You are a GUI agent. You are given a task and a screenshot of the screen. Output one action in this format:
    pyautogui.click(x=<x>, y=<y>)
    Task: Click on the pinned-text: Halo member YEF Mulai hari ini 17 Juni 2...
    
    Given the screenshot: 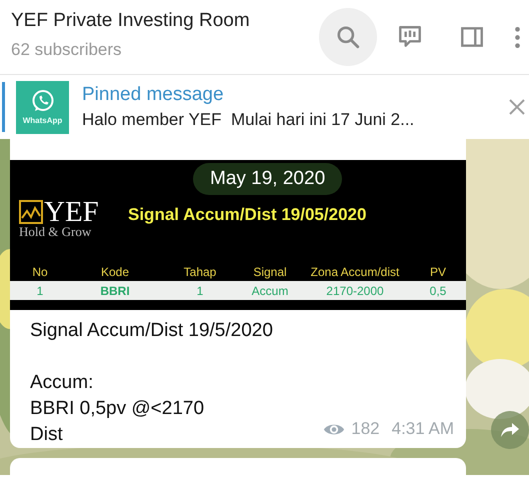 What is the action you would take?
    pyautogui.click(x=249, y=120)
    